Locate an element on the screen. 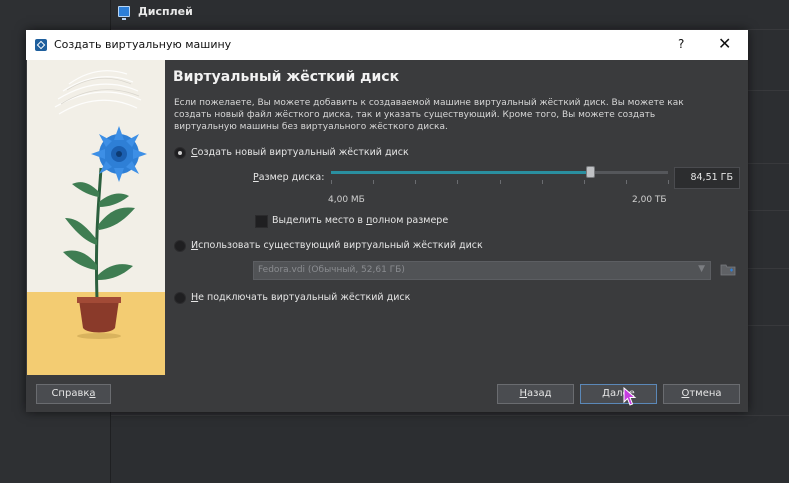 The width and height of the screenshot is (789, 483). disk-size-label: Размер диска: is located at coordinates (289, 177).